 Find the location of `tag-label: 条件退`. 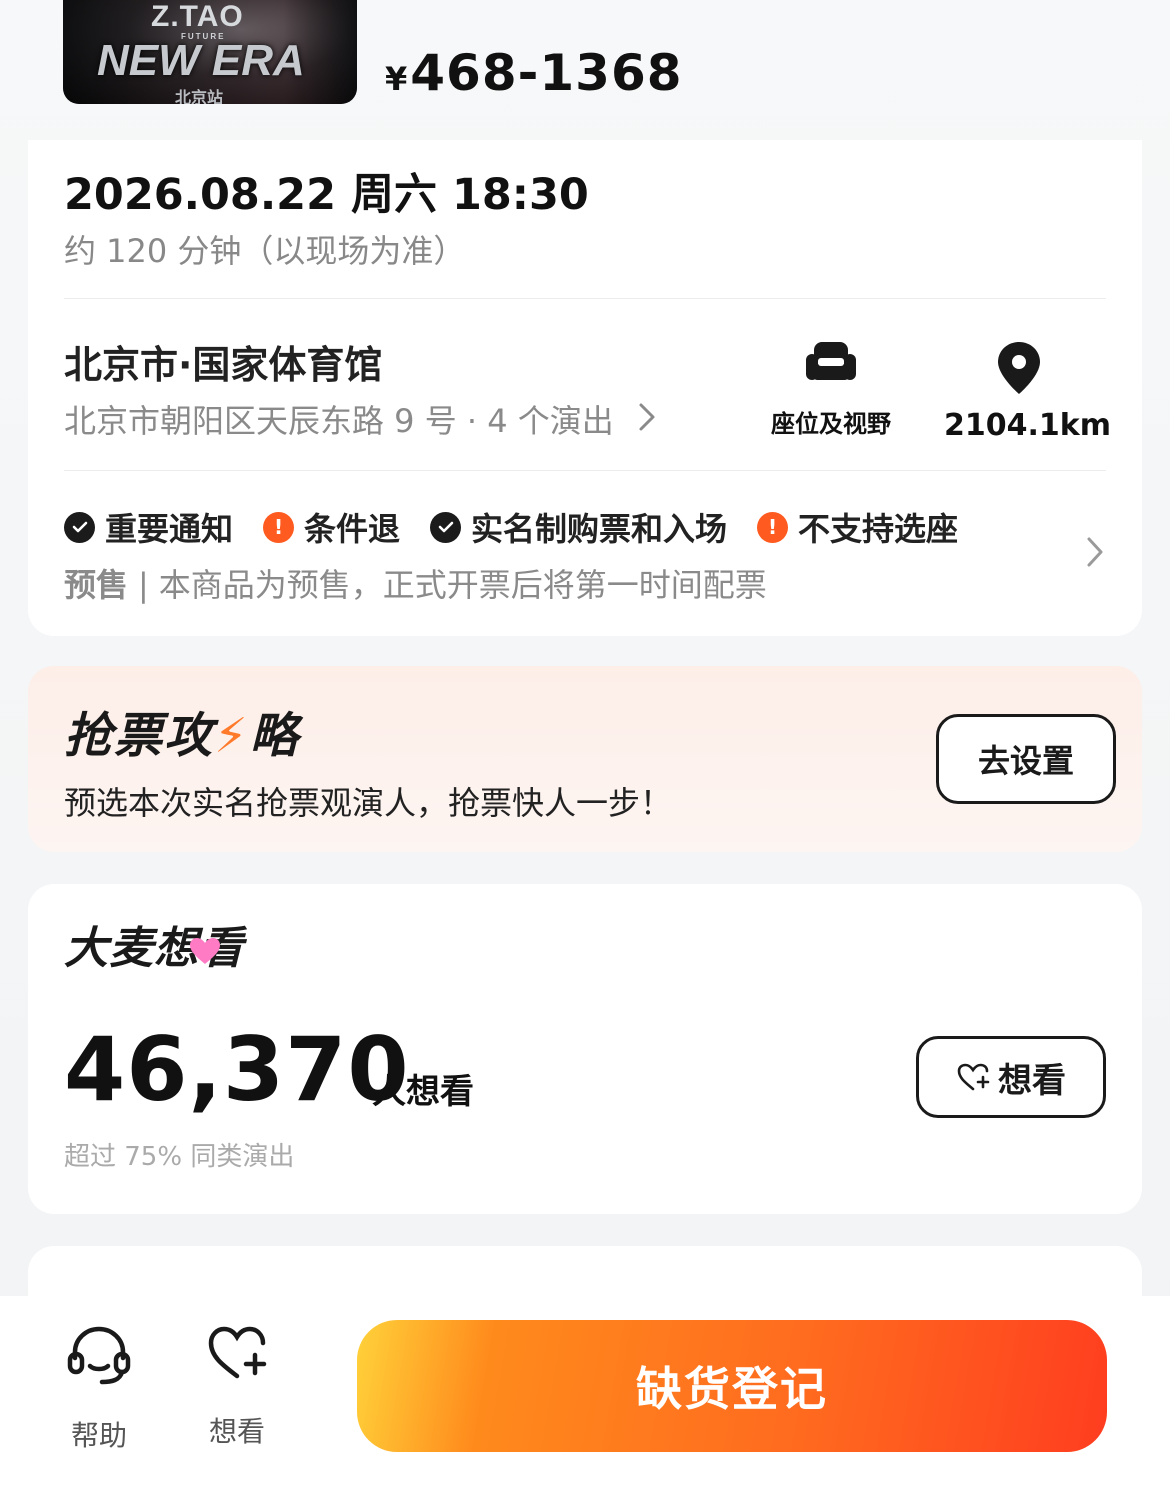

tag-label: 条件退 is located at coordinates (352, 529).